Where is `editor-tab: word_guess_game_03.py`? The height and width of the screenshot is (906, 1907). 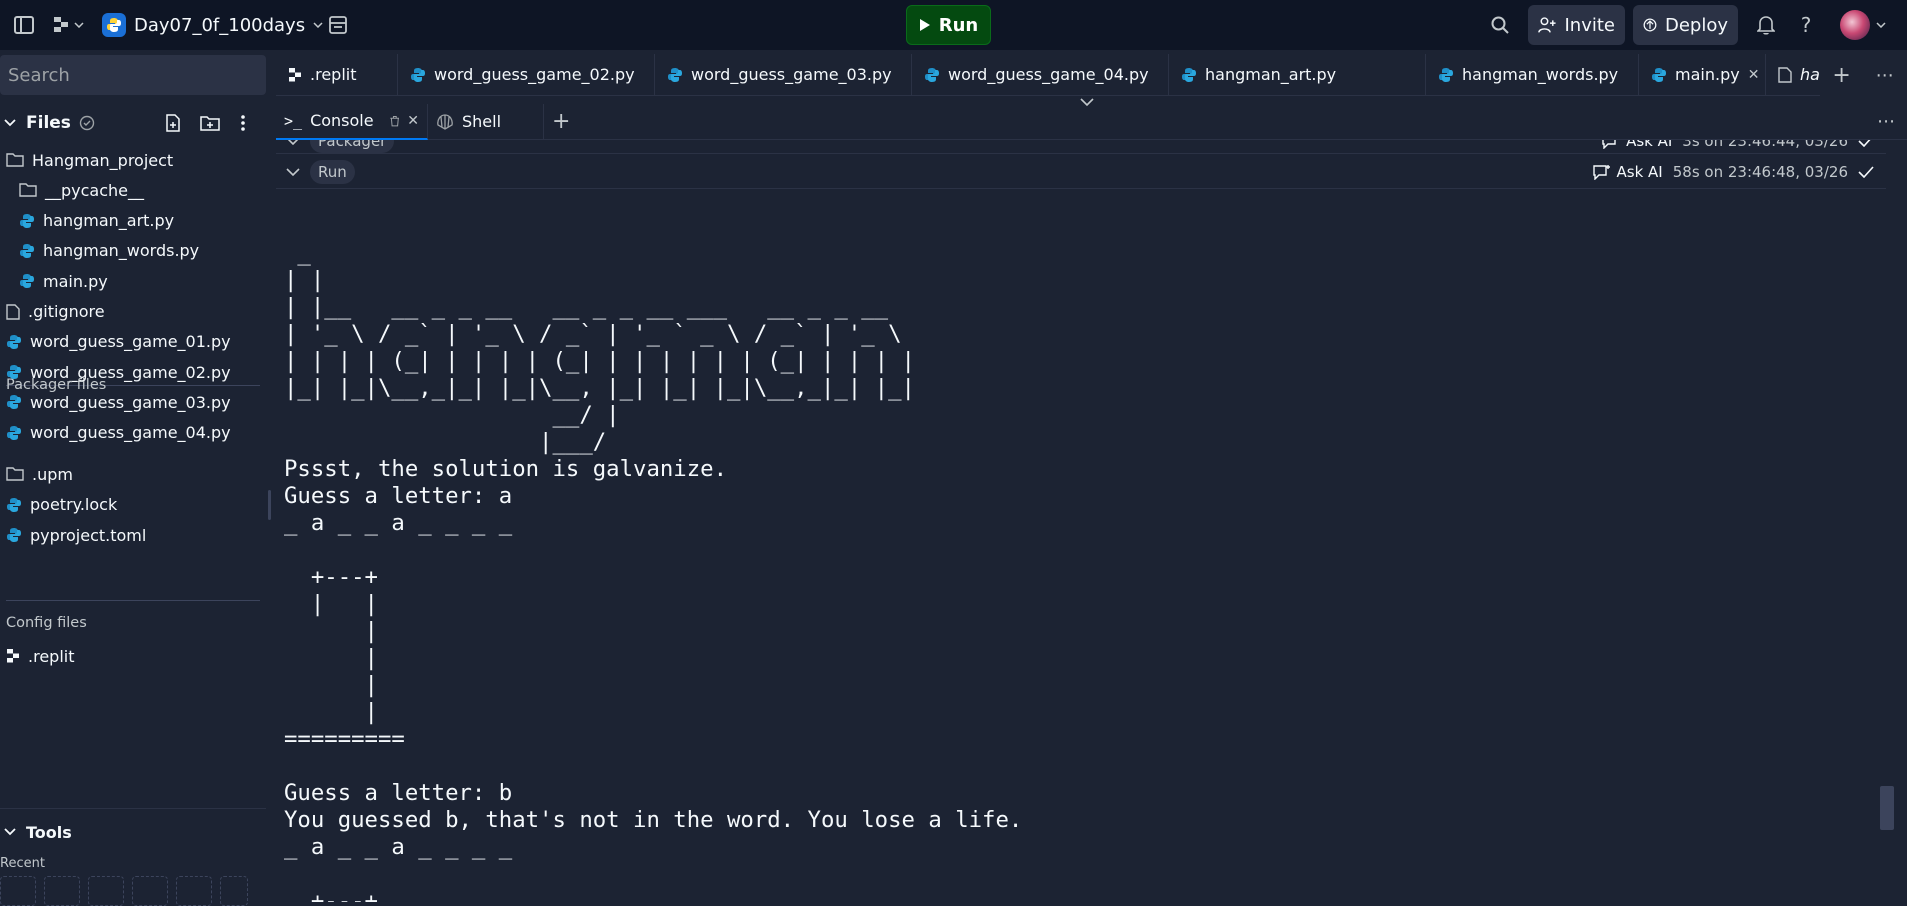 editor-tab: word_guess_game_03.py is located at coordinates (783, 74).